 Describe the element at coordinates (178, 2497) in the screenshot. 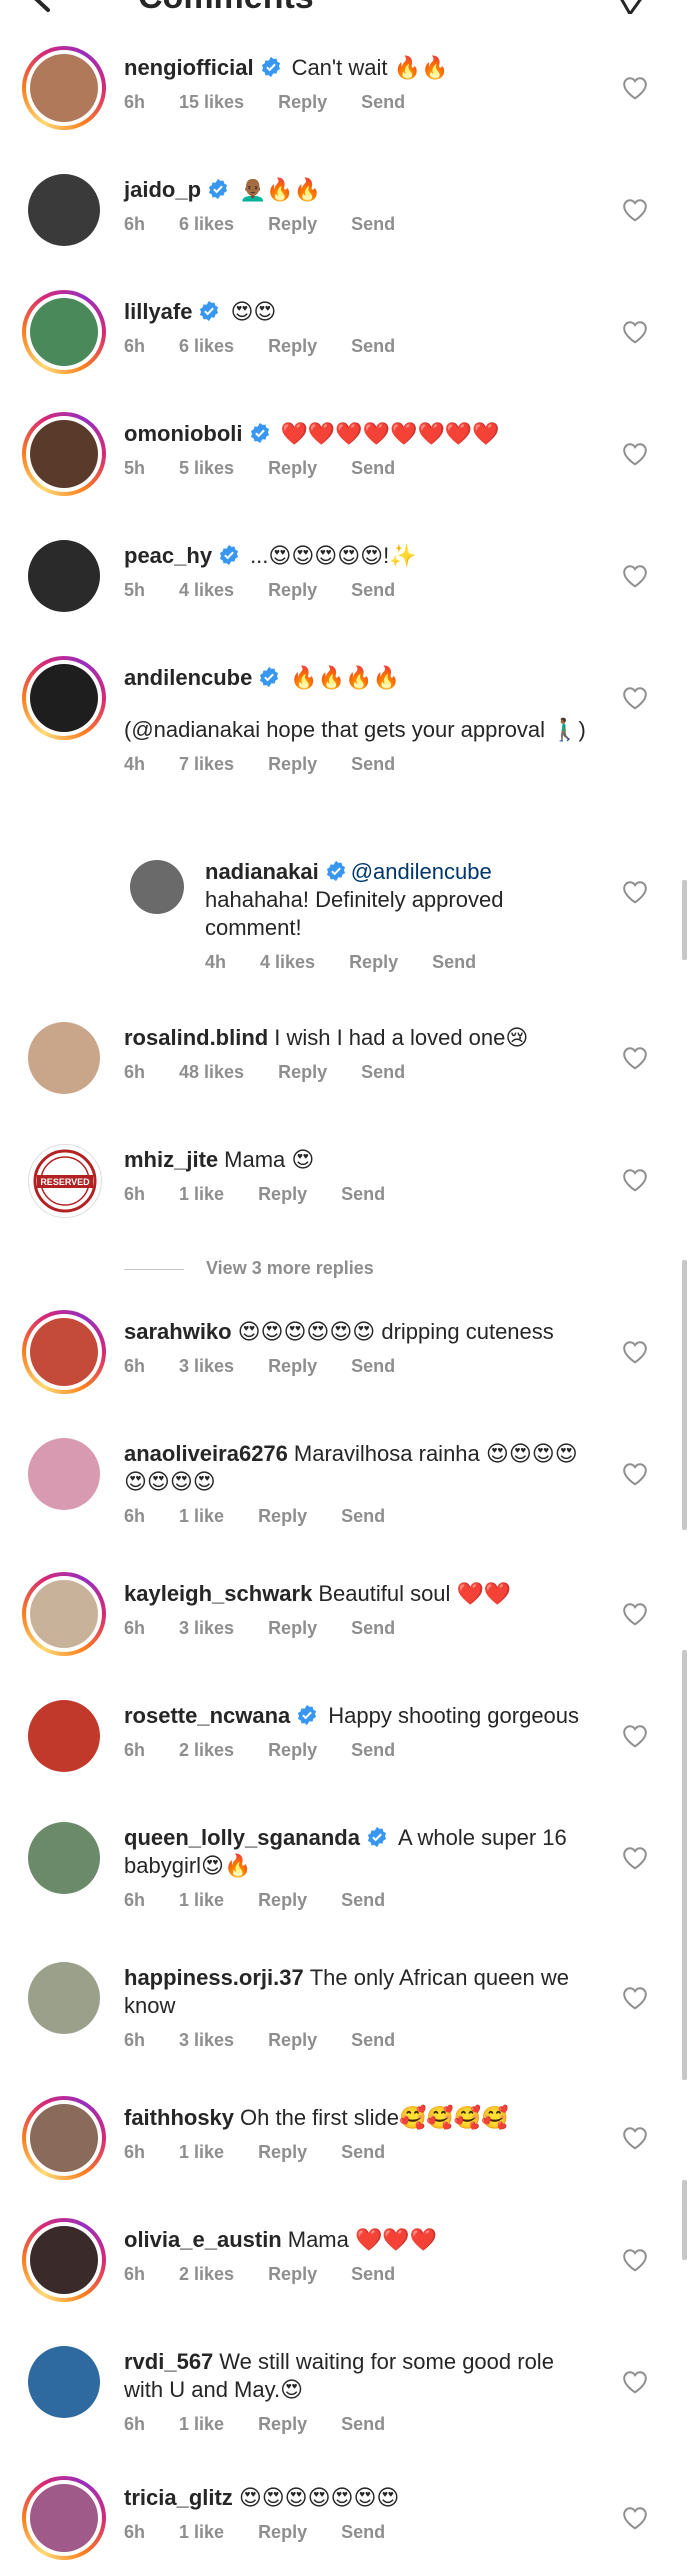

I see `username: tricia_glitz` at that location.